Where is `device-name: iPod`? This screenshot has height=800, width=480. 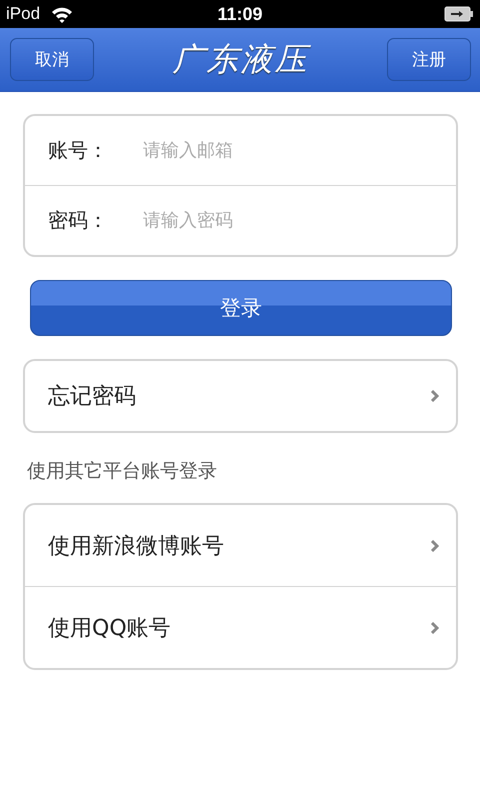
device-name: iPod is located at coordinates (23, 14).